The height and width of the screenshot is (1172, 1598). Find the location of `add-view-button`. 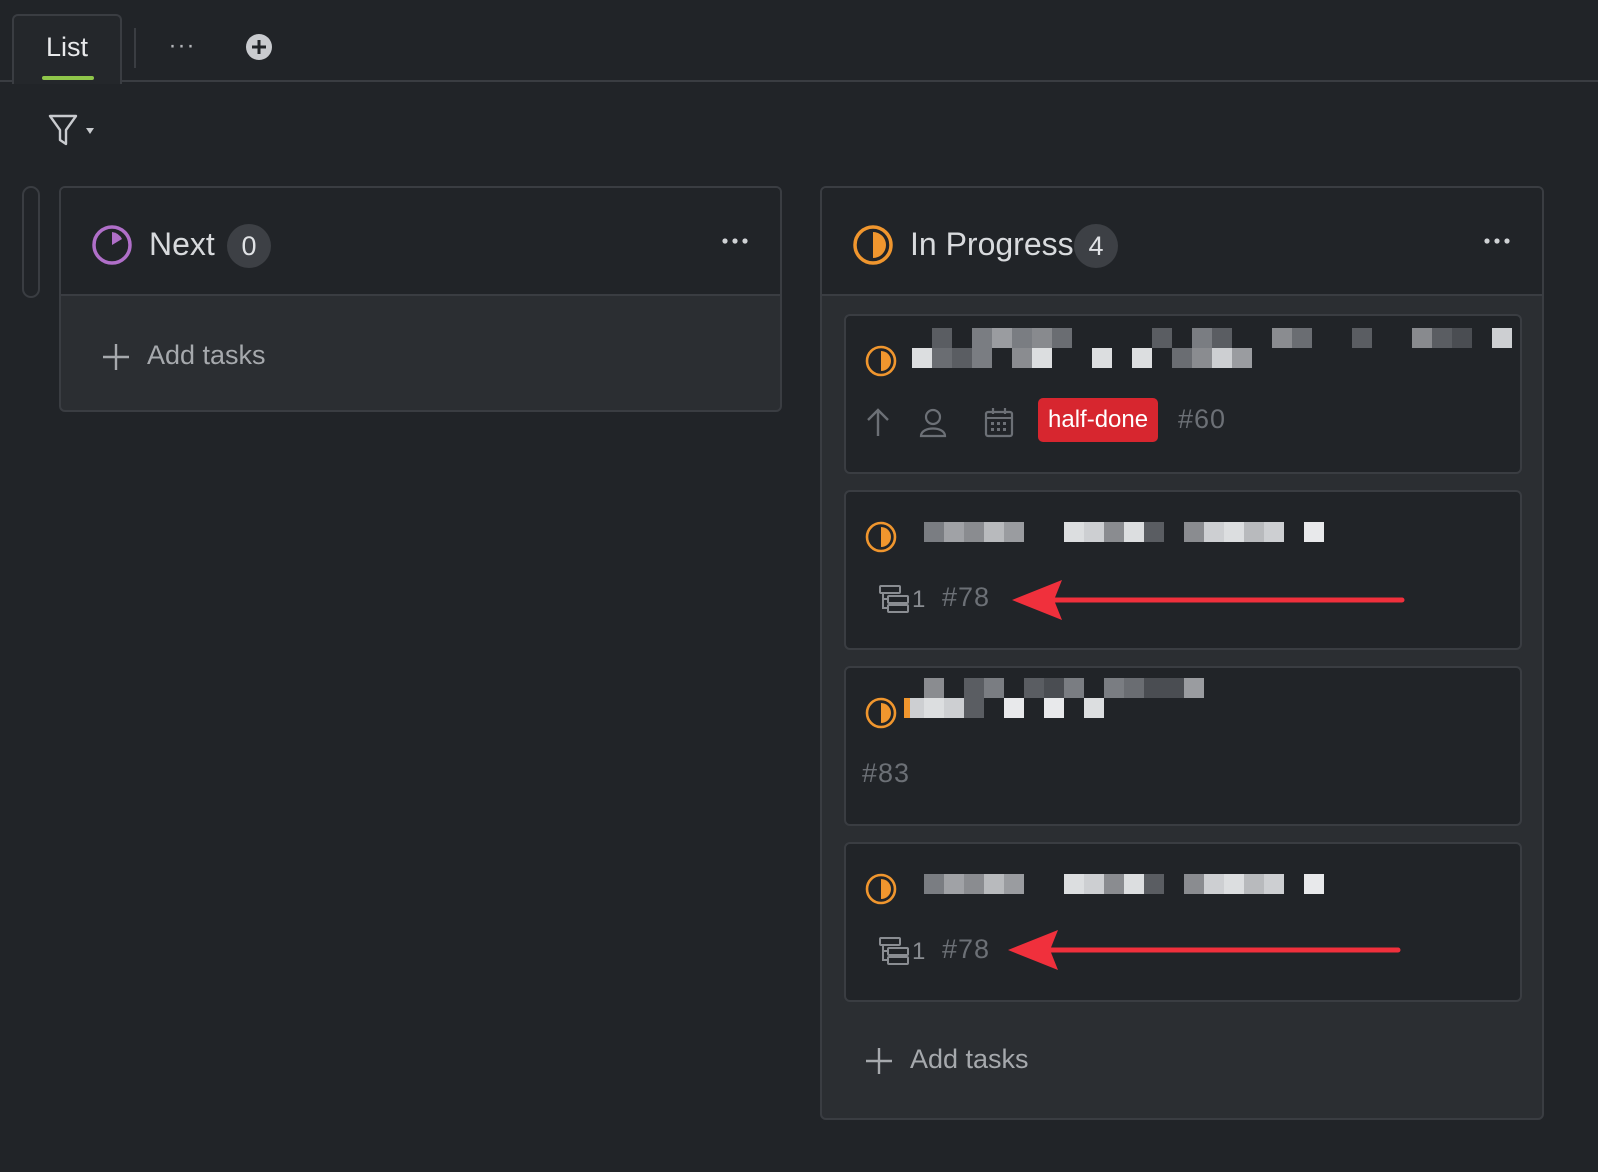

add-view-button is located at coordinates (259, 47).